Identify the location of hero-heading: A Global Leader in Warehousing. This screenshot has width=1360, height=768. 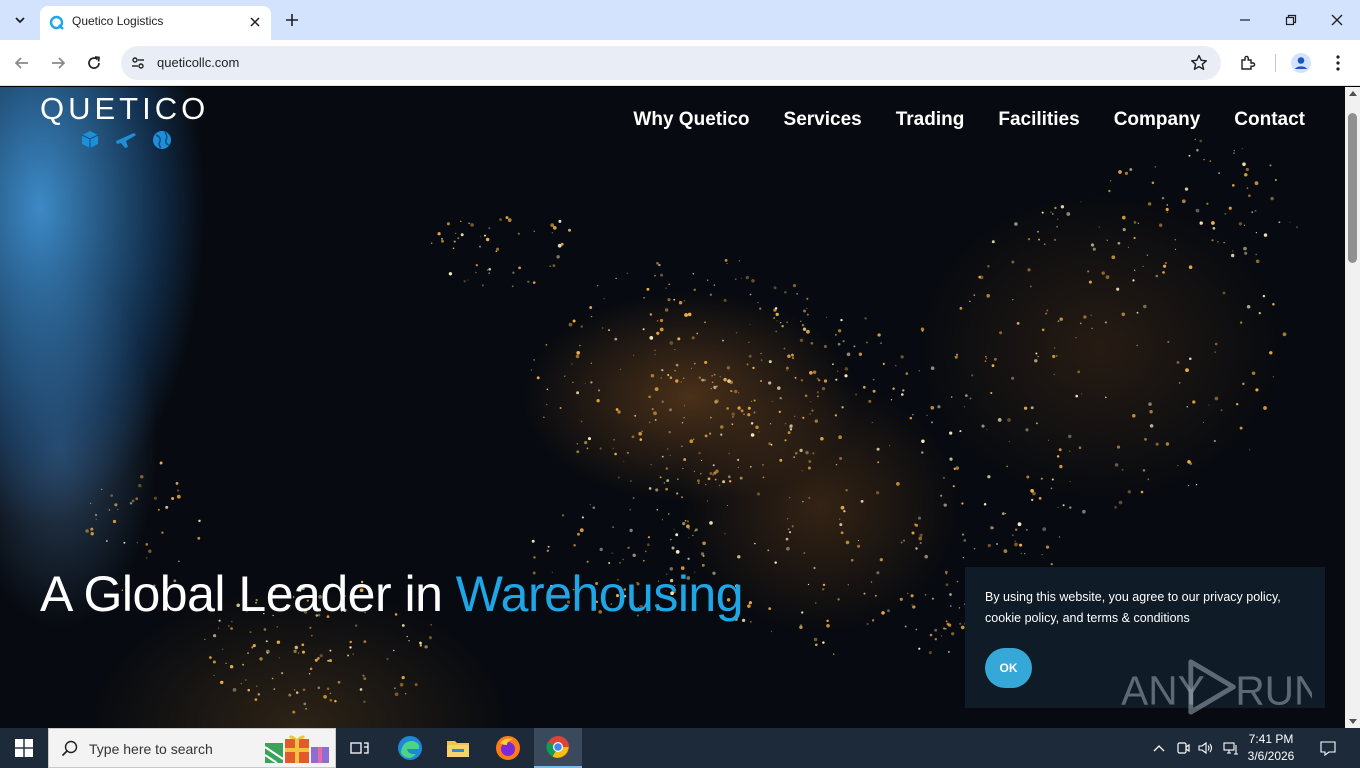
(392, 594).